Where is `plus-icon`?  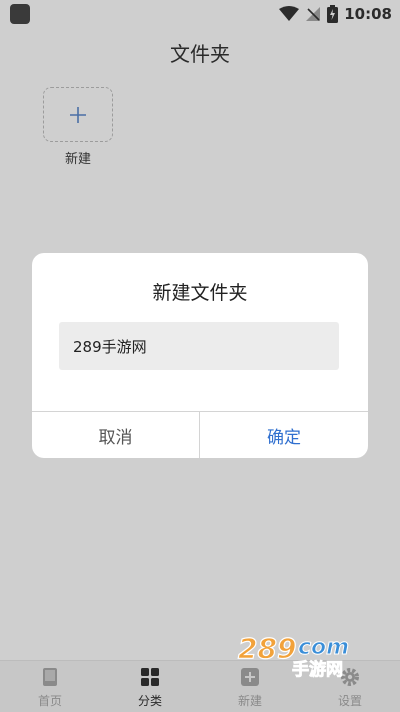
plus-icon is located at coordinates (78, 114).